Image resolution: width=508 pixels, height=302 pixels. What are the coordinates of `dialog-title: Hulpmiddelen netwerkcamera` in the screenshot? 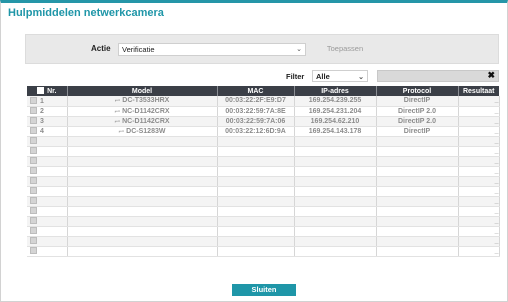 It's located at (86, 13).